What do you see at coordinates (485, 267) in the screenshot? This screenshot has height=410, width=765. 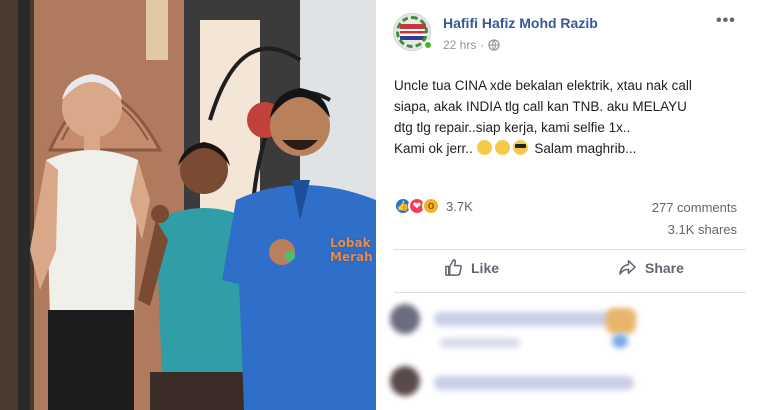 I see `like-label: Like` at bounding box center [485, 267].